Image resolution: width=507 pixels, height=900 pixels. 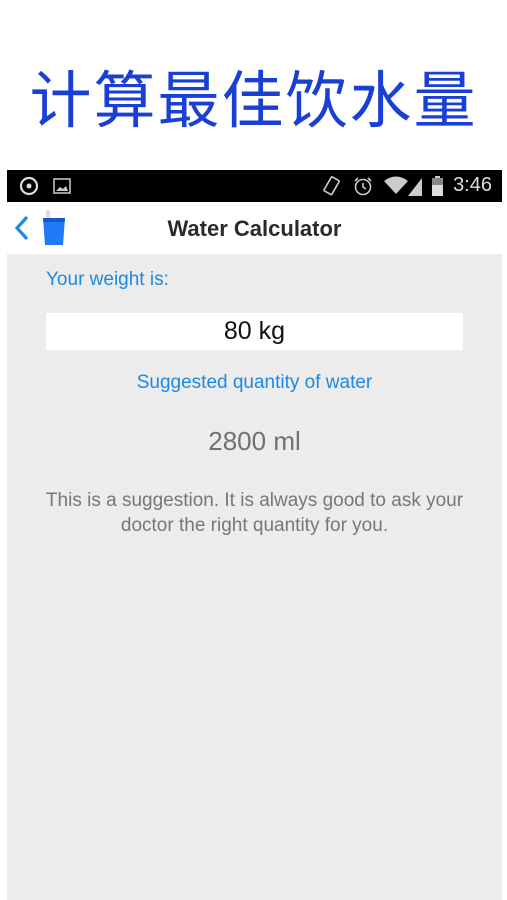 What do you see at coordinates (253, 100) in the screenshot?
I see `promo-banner-title: 计算最佳饮水量` at bounding box center [253, 100].